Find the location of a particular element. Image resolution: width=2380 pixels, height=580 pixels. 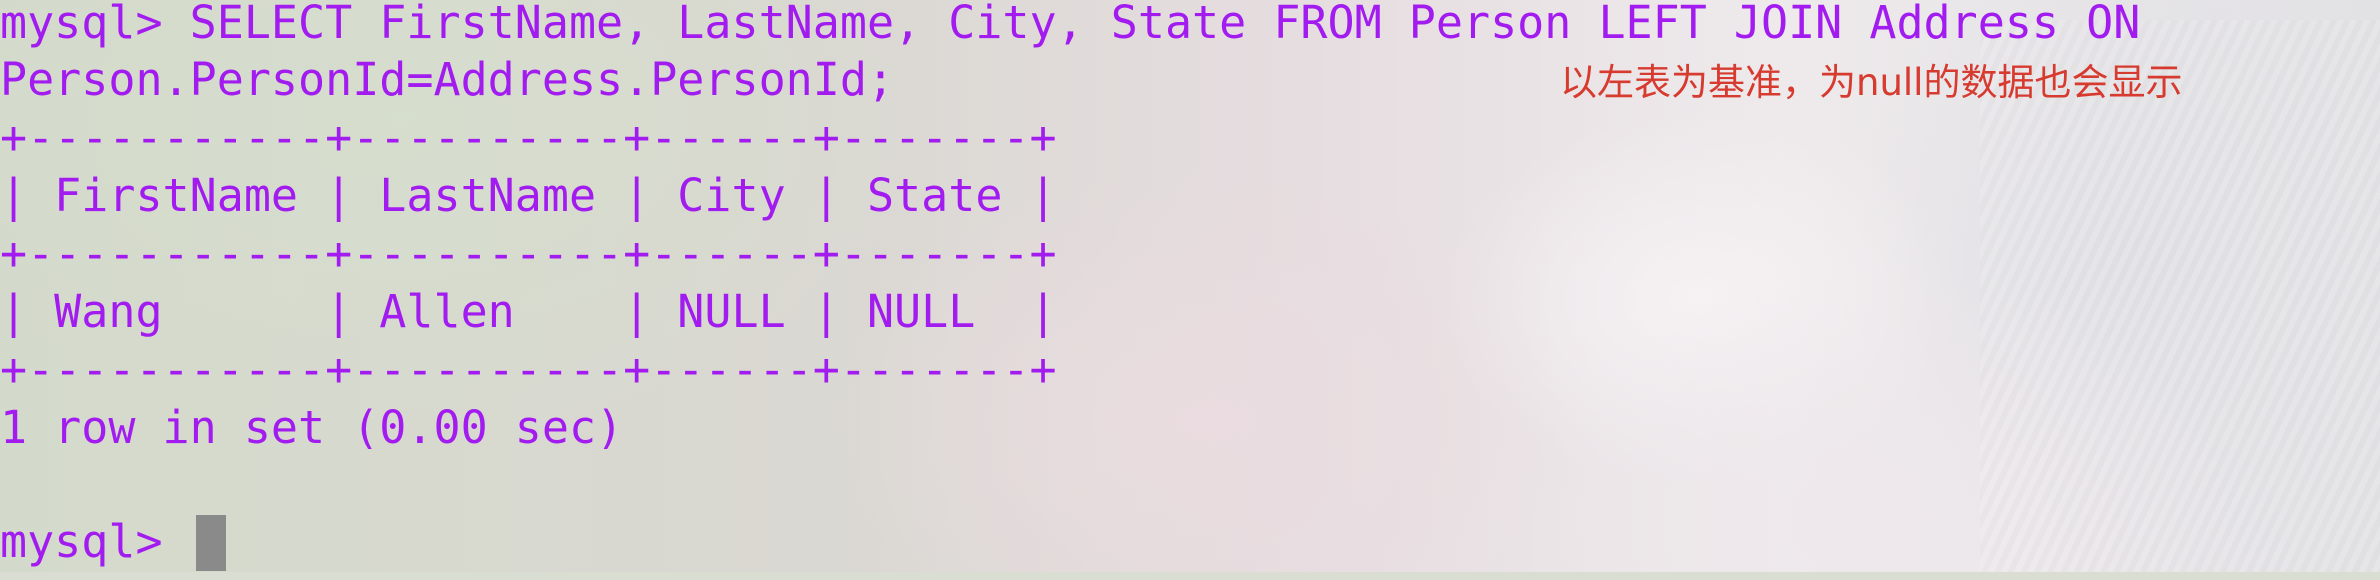

annotation-note: 以左表为基准，为null的数据也会显示 is located at coordinates (1871, 82).